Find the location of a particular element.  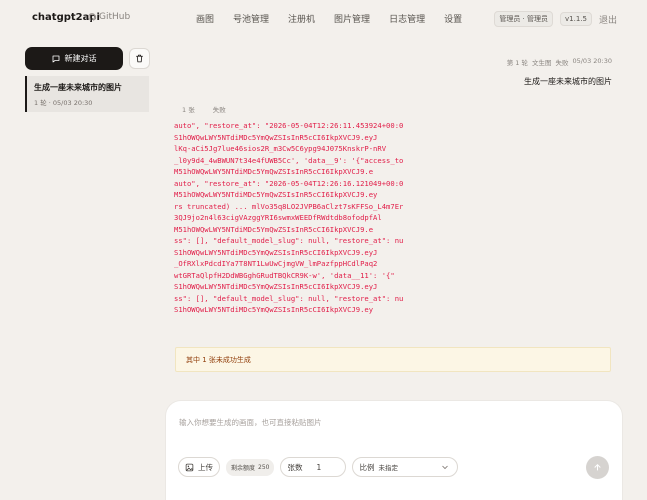

github-link: GitHub is located at coordinates (109, 17).